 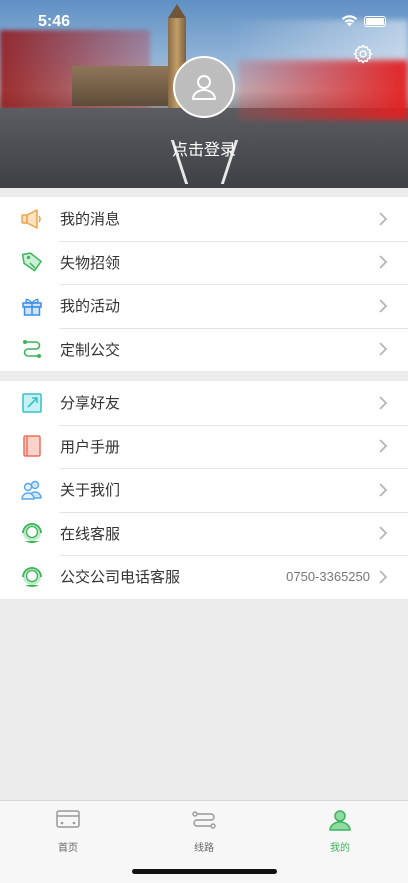 I want to click on tab-home: 首页, so click(x=68, y=831).